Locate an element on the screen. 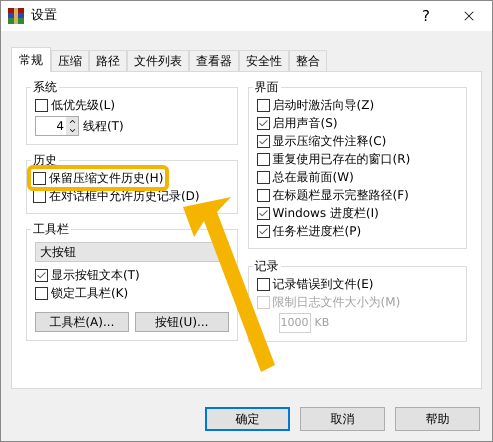 This screenshot has width=493, height=442. tab: 压缩 is located at coordinates (70, 60).